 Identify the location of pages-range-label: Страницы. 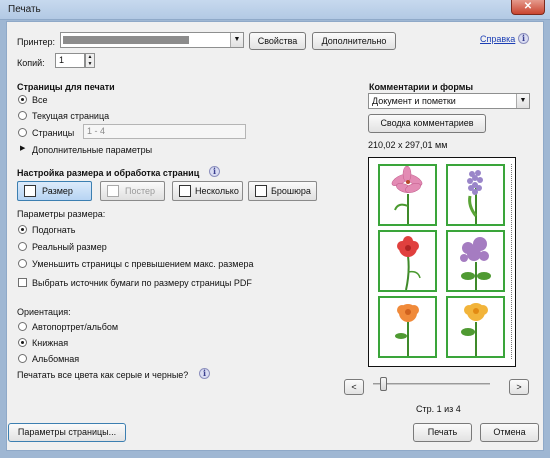
(53, 133).